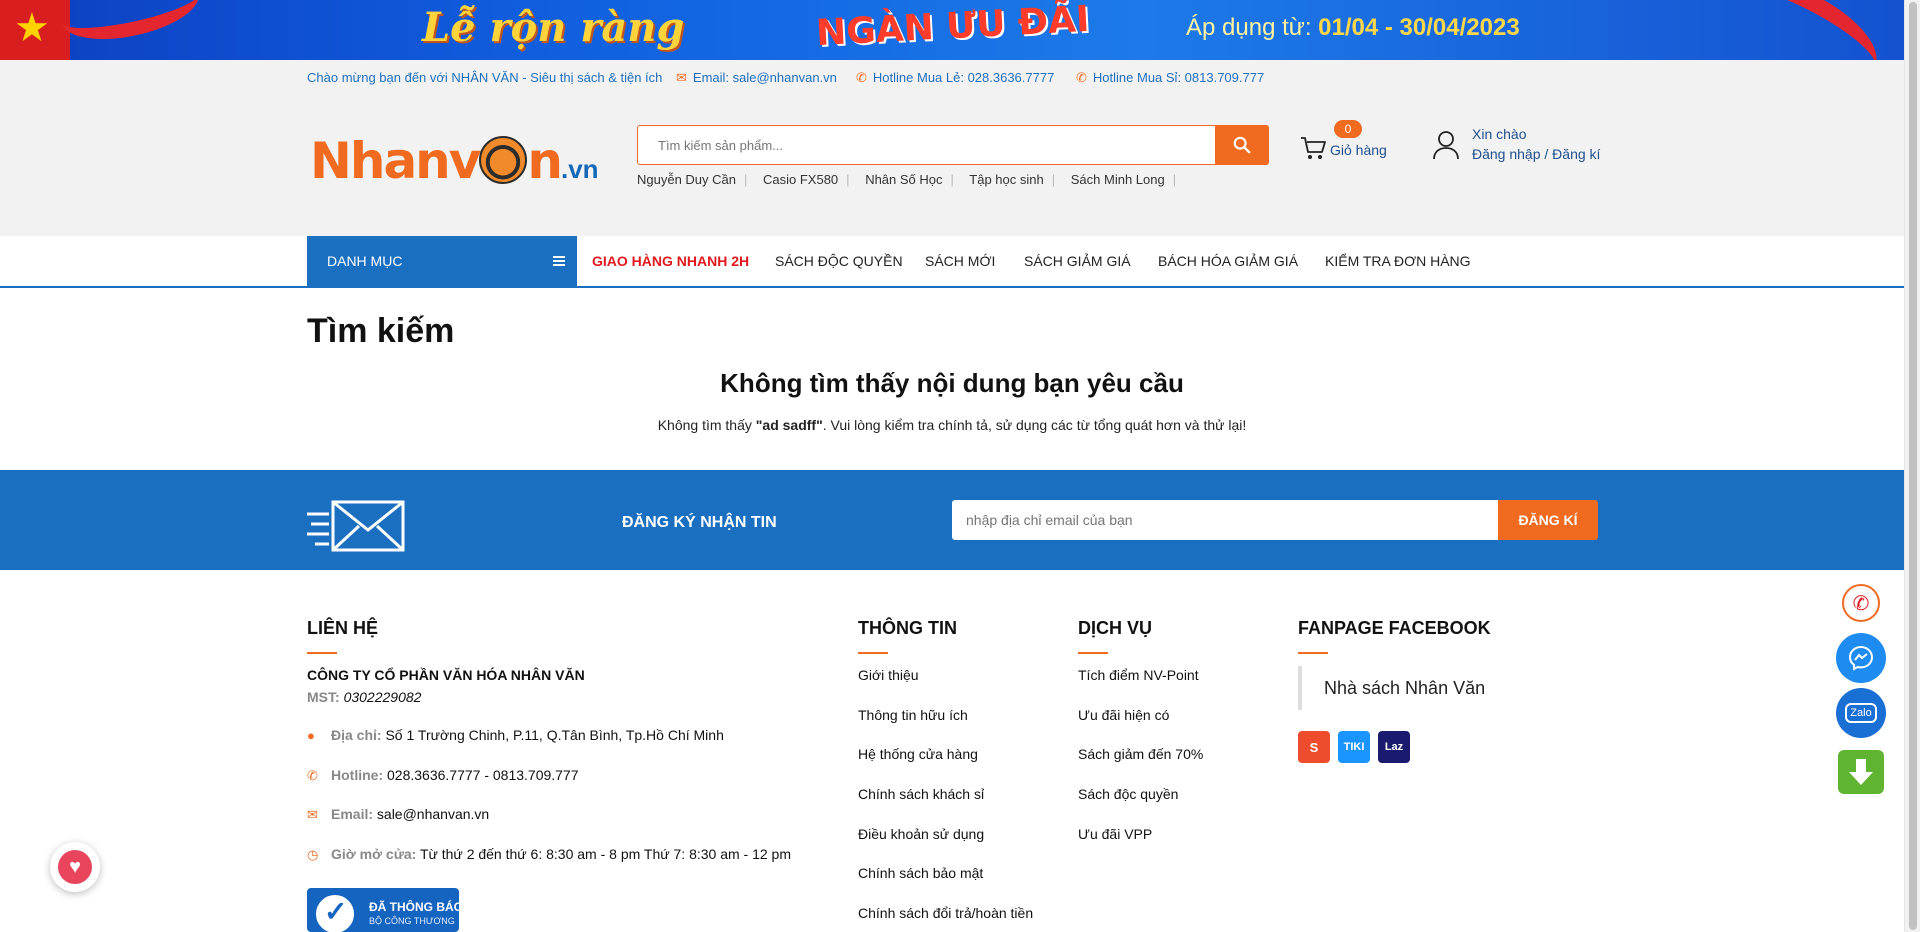 The width and height of the screenshot is (1920, 932). Describe the element at coordinates (352, 814) in the screenshot. I see `email-label: Email:` at that location.